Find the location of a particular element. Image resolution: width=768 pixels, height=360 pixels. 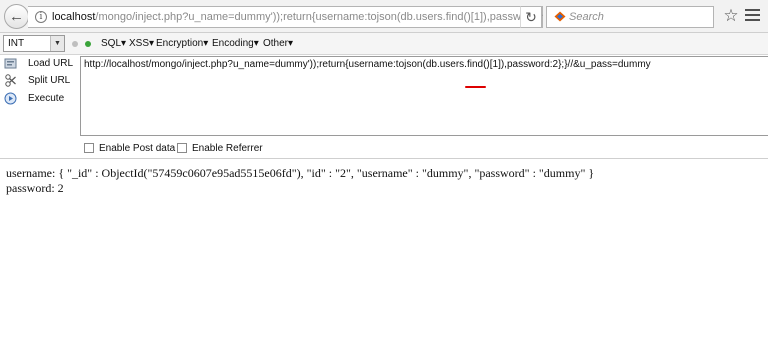

back-button: ← is located at coordinates (16, 16).